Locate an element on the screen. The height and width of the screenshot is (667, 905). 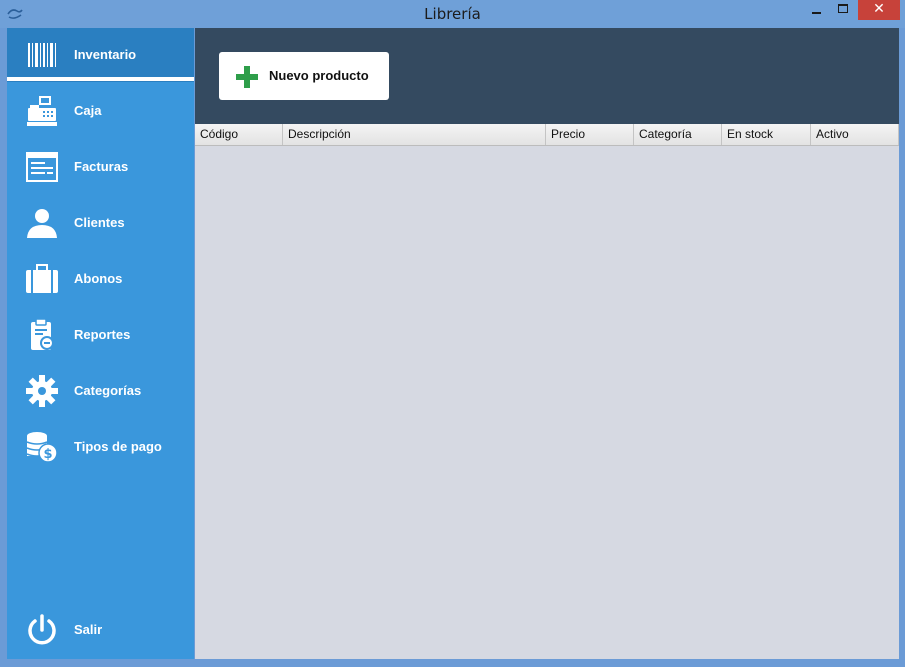
gear-icon is located at coordinates (42, 391).